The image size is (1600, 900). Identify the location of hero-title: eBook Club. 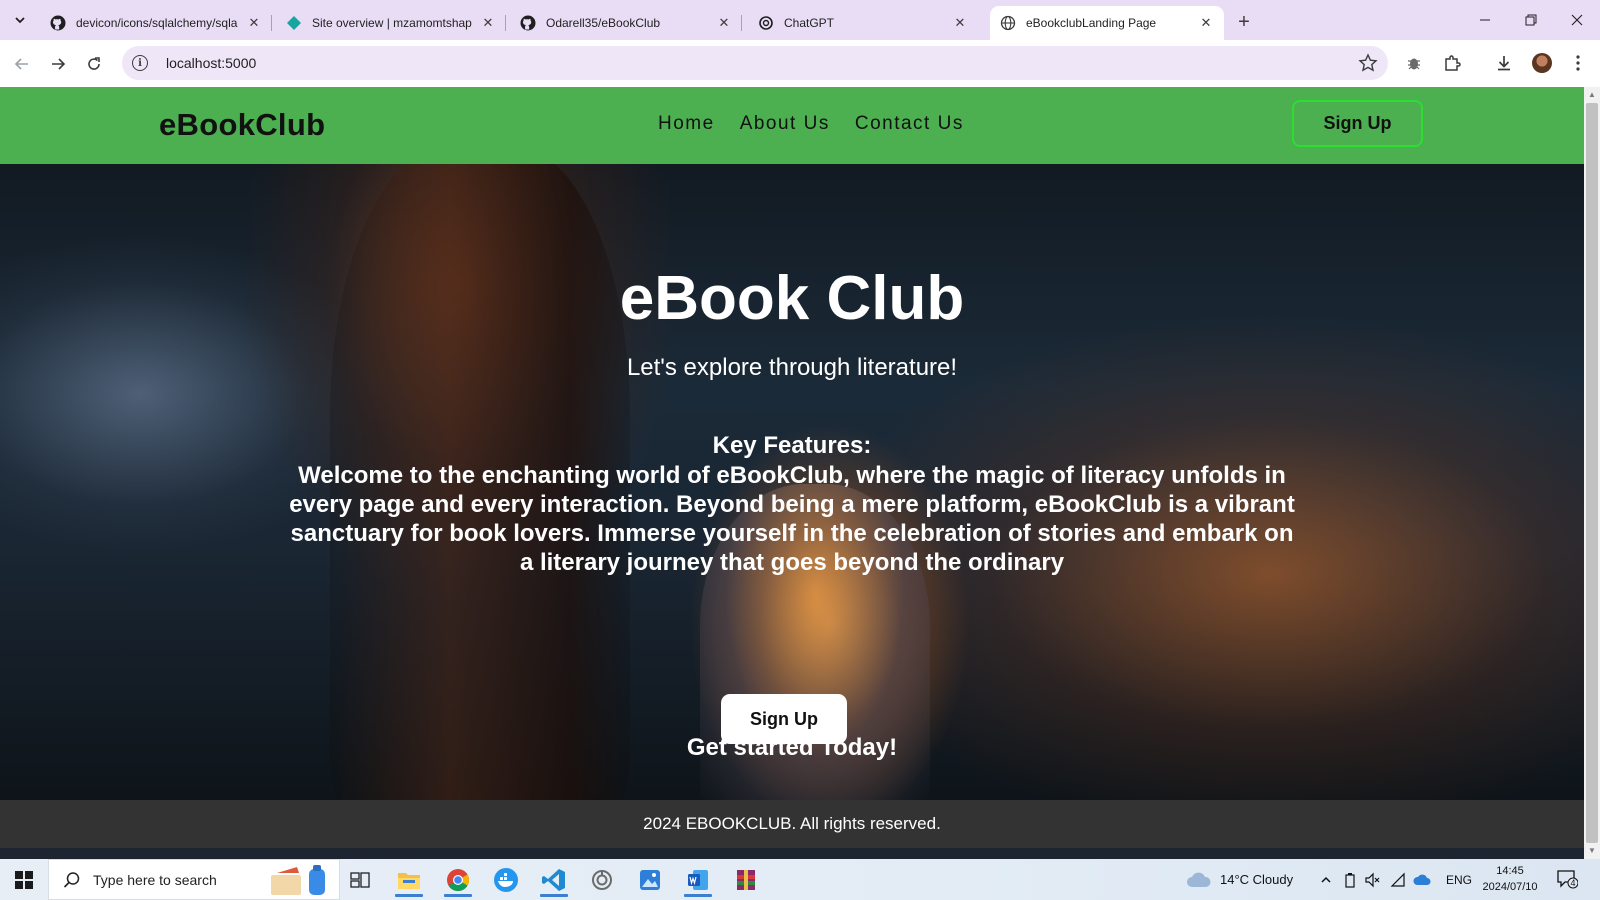
(792, 298).